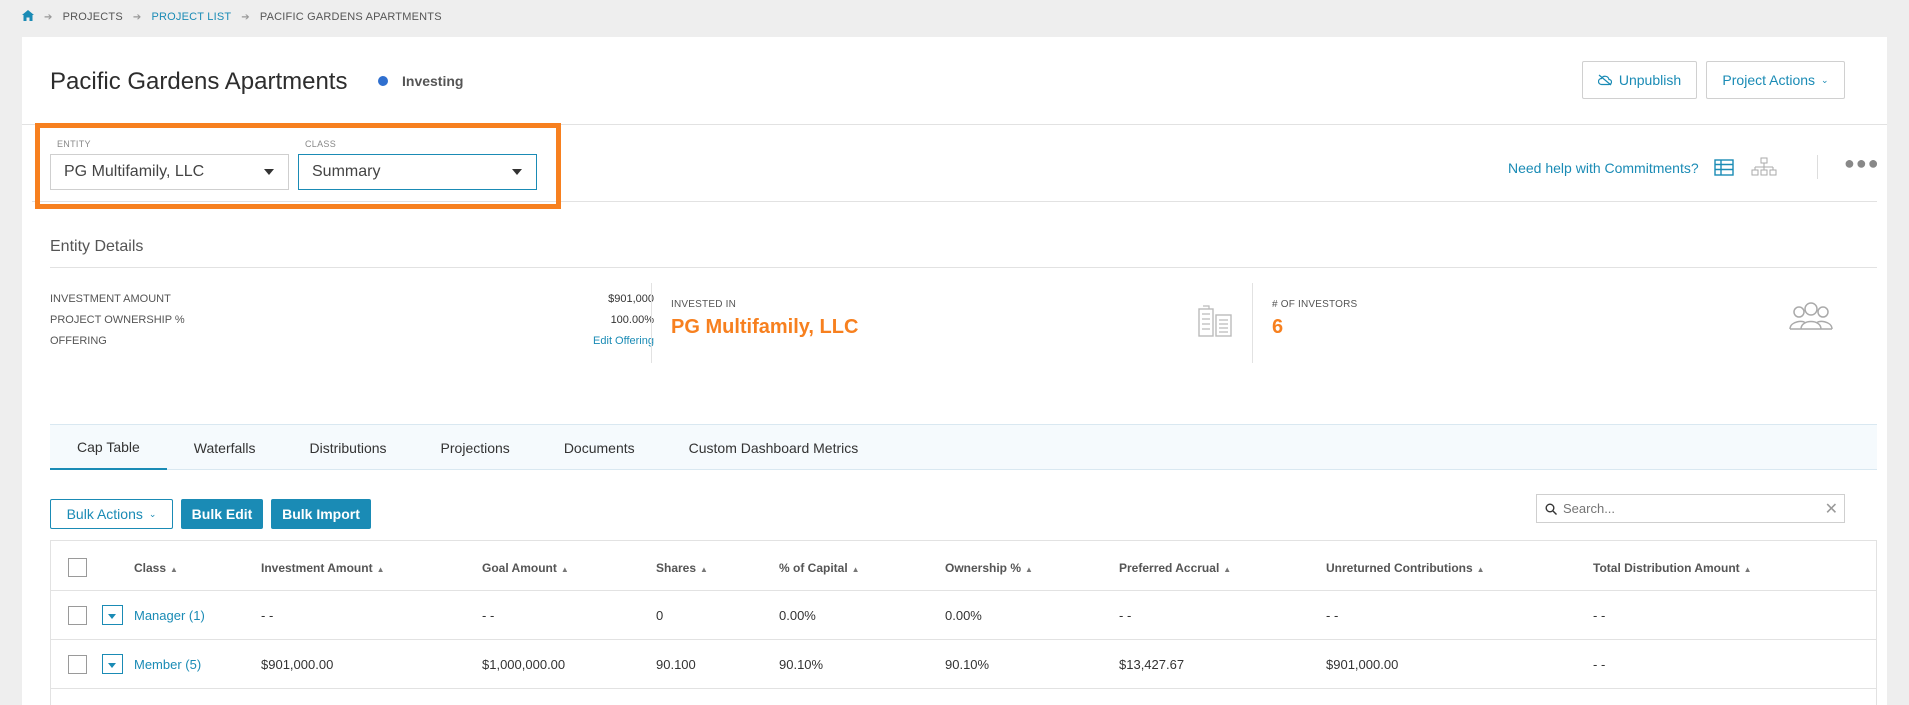 The width and height of the screenshot is (1909, 705). Describe the element at coordinates (433, 81) in the screenshot. I see `status-label: Investing` at that location.